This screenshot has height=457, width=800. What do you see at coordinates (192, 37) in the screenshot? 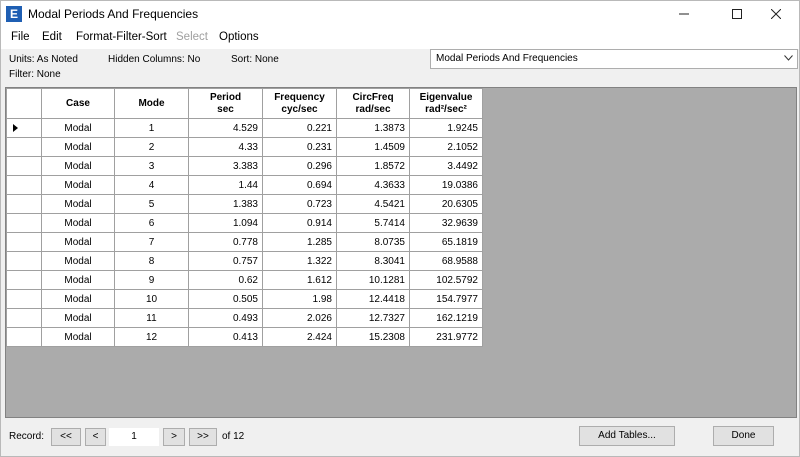
I see `menu-select: Select` at bounding box center [192, 37].